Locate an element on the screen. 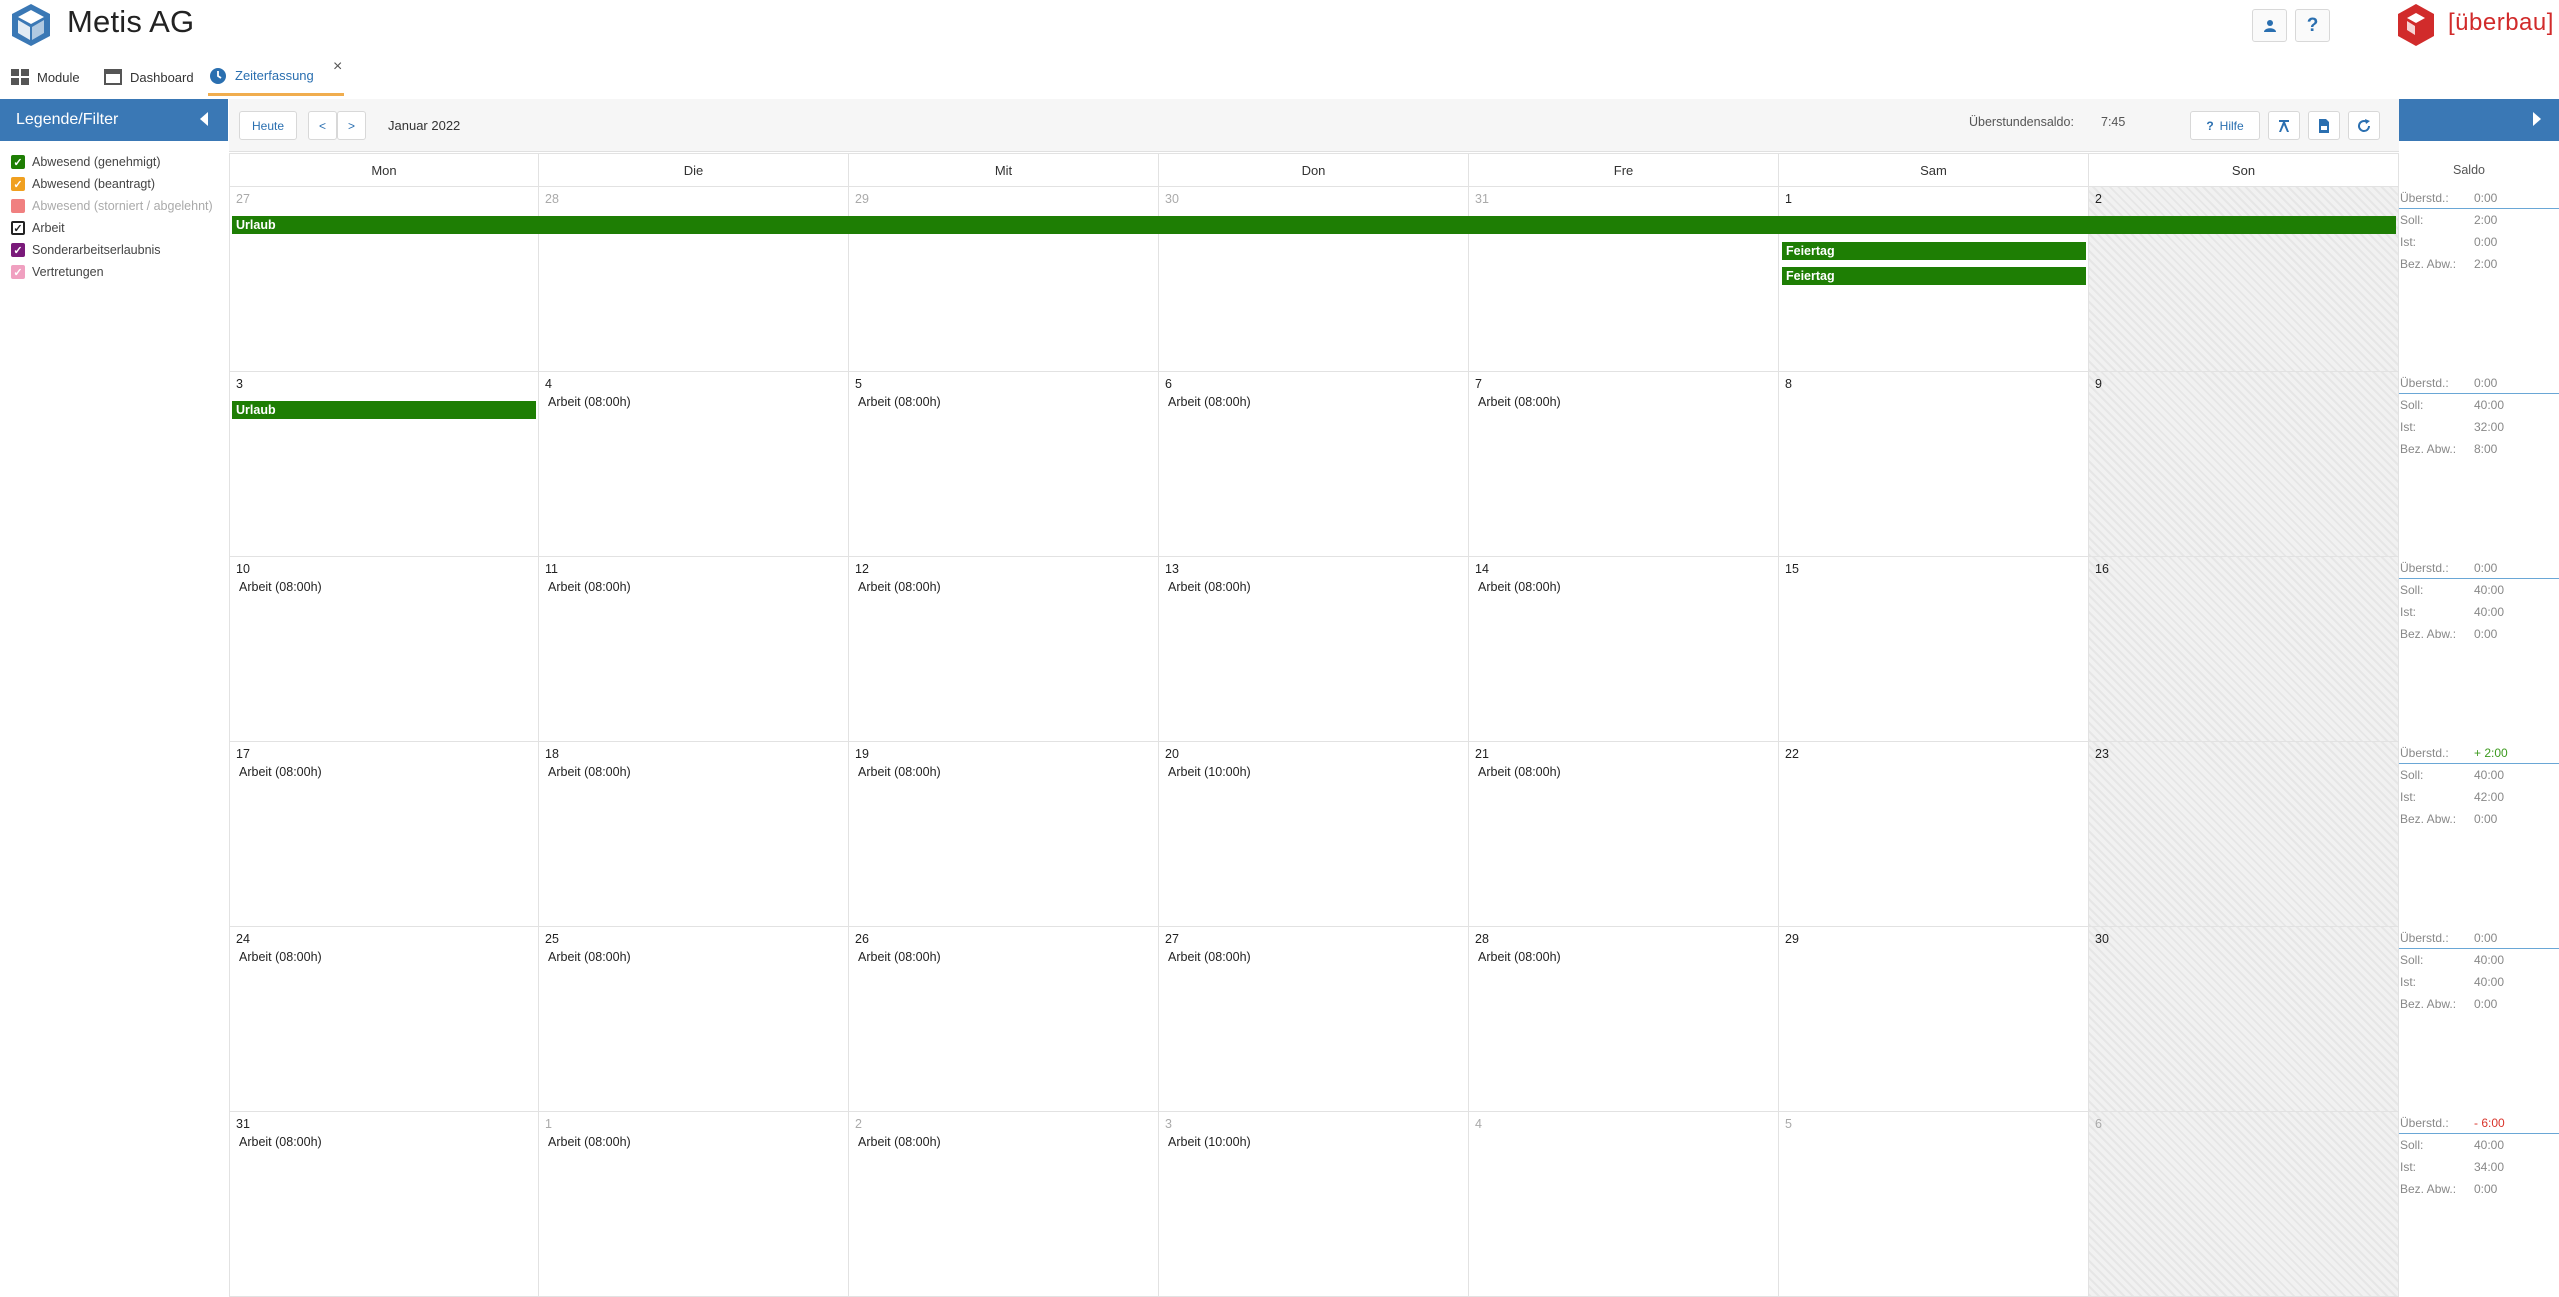  prev-month-button: < is located at coordinates (322, 125).